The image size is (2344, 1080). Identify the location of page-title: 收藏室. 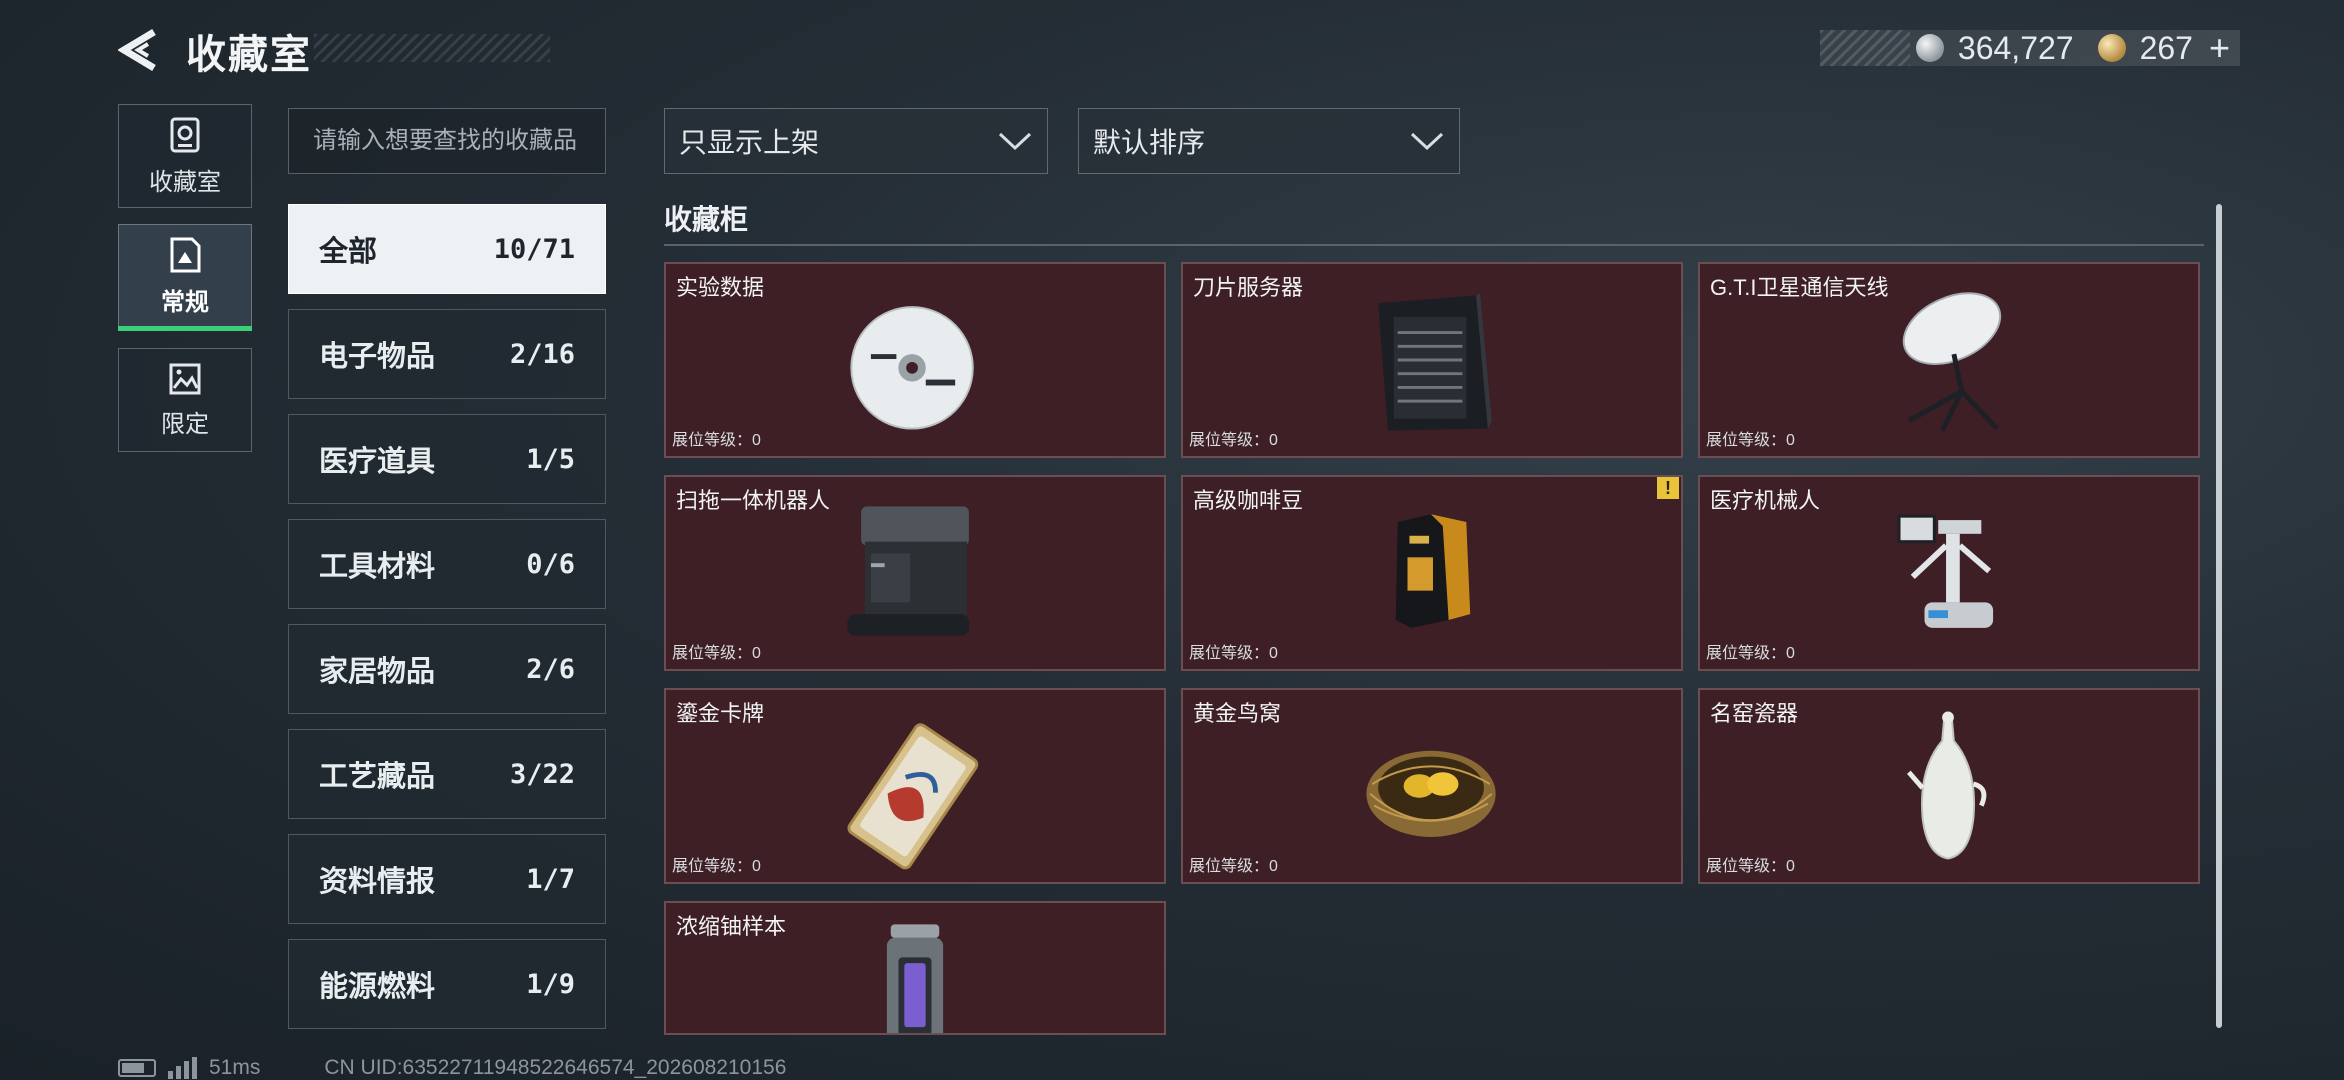
(249, 55).